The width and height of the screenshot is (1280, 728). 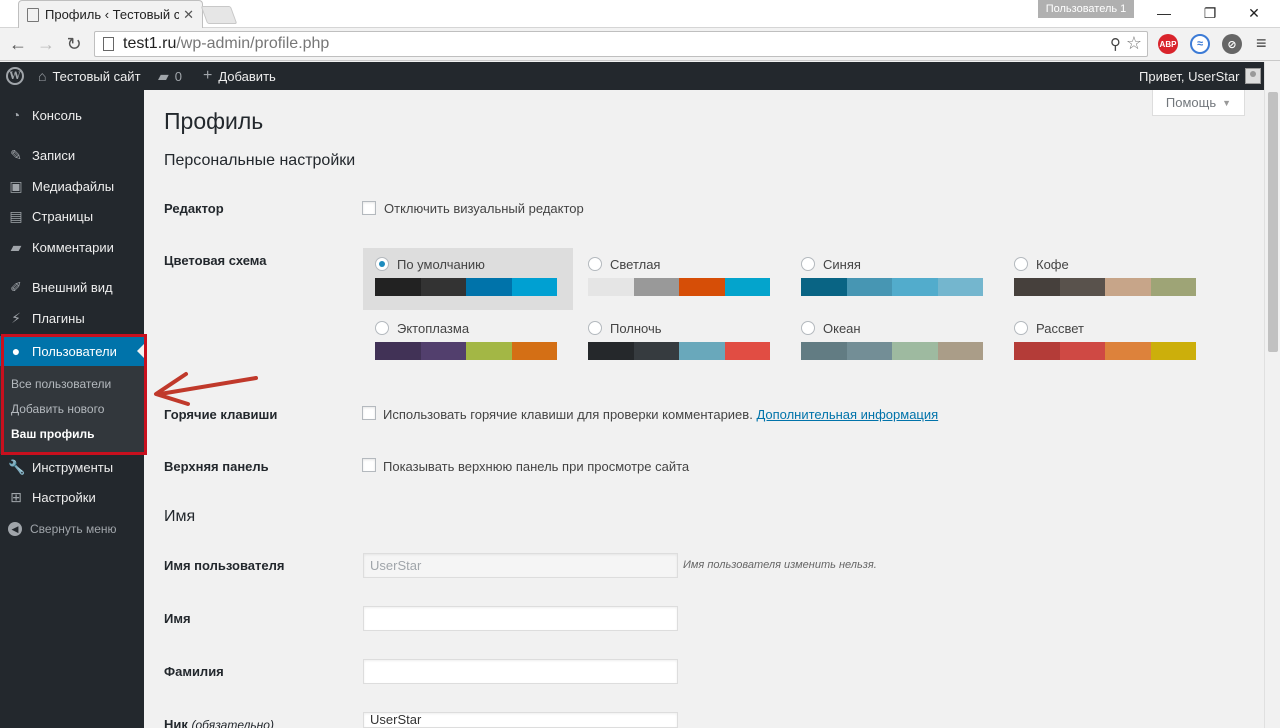 What do you see at coordinates (1107, 343) in the screenshot?
I see `color-scheme-sunrise: Рассвет` at bounding box center [1107, 343].